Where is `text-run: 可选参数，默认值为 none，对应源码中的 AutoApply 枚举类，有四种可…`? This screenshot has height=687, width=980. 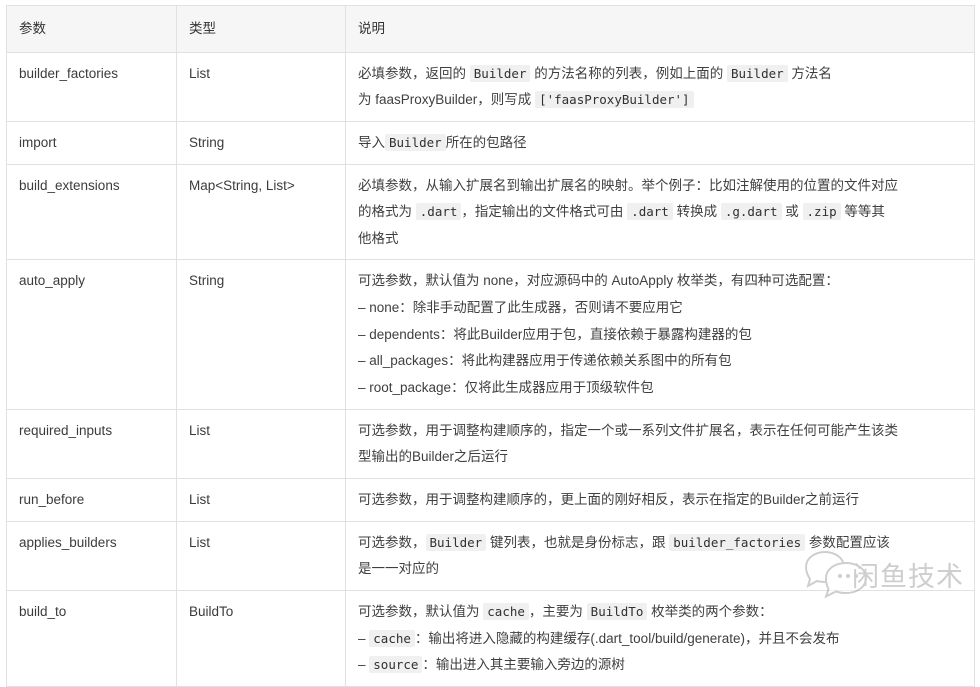
text-run: 可选参数，默认值为 none，对应源码中的 AutoApply 枚举类，有四种可… is located at coordinates (598, 281).